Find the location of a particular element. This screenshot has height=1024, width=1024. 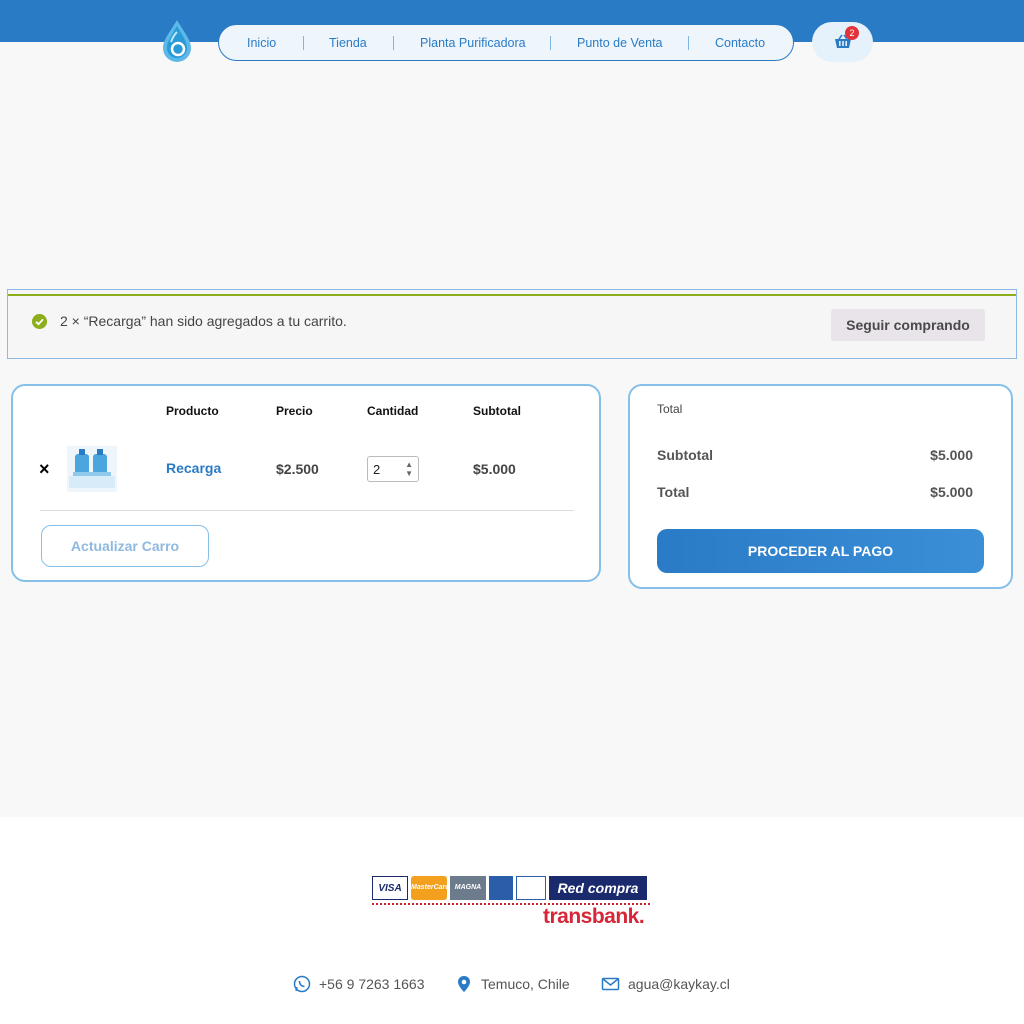

location-text: Temuco, Chile is located at coordinates (525, 984).